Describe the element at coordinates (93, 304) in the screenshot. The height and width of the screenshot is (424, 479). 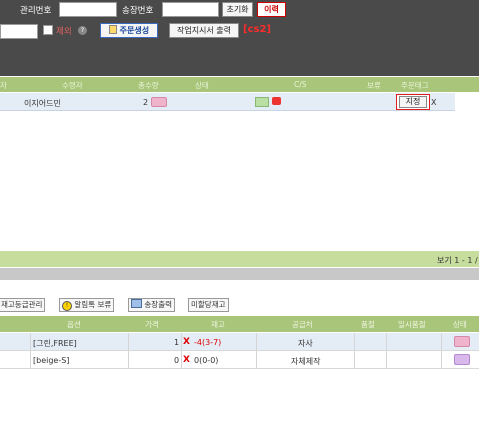
I see `alimtalk-hold-label: 알림톡 보류` at that location.